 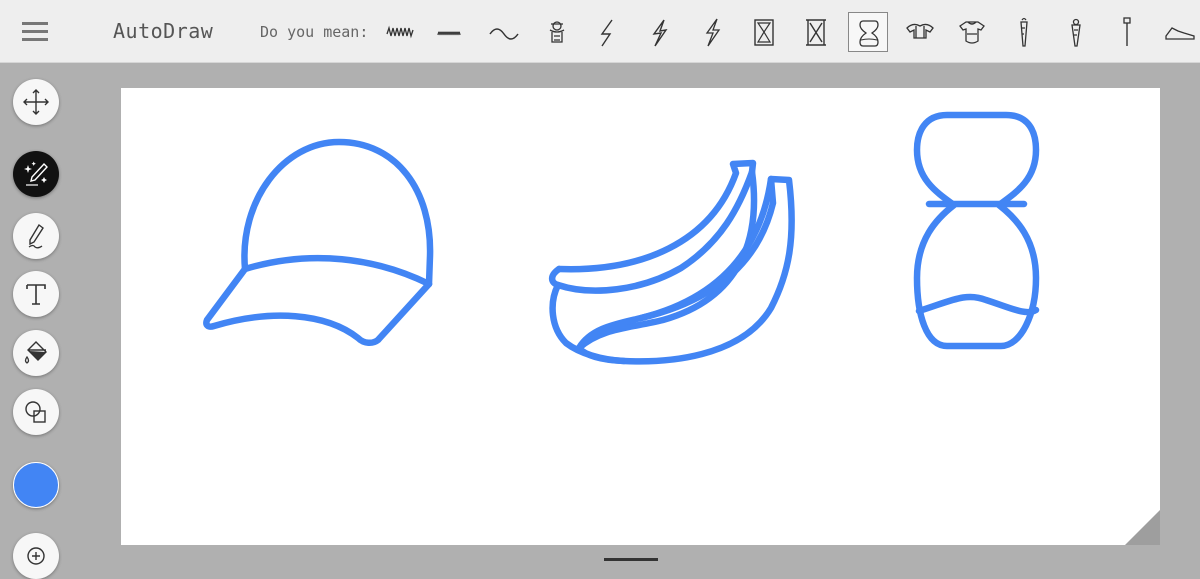 I want to click on bananas-drawing, so click(x=671, y=262).